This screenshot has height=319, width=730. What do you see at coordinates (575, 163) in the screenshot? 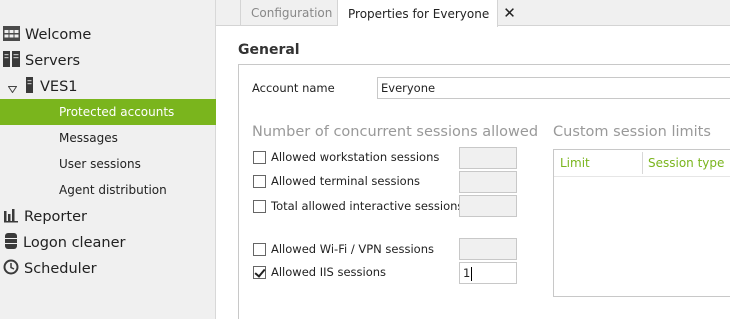
I see `column-header-limit: Limit` at bounding box center [575, 163].